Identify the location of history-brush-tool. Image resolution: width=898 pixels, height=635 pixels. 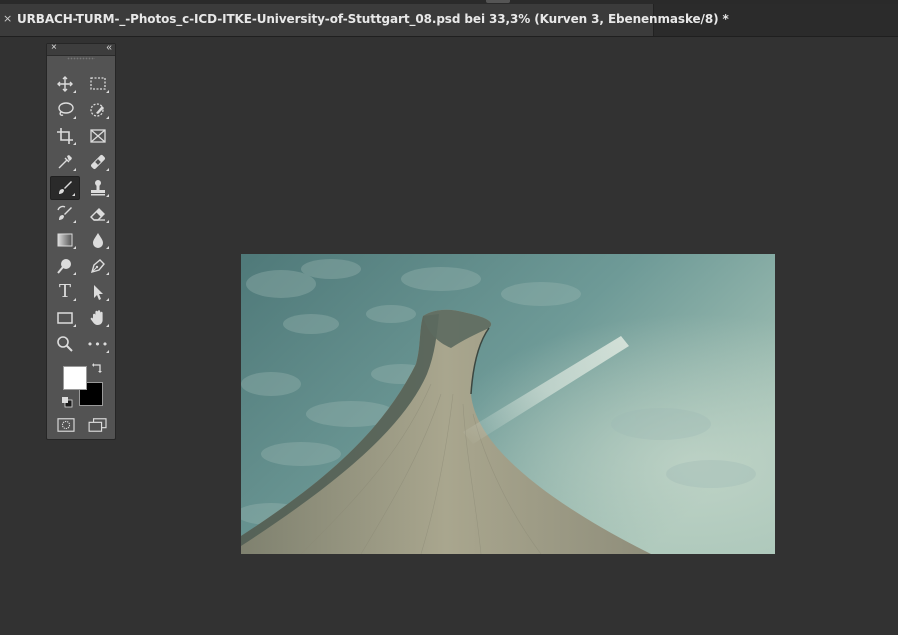
(65, 214).